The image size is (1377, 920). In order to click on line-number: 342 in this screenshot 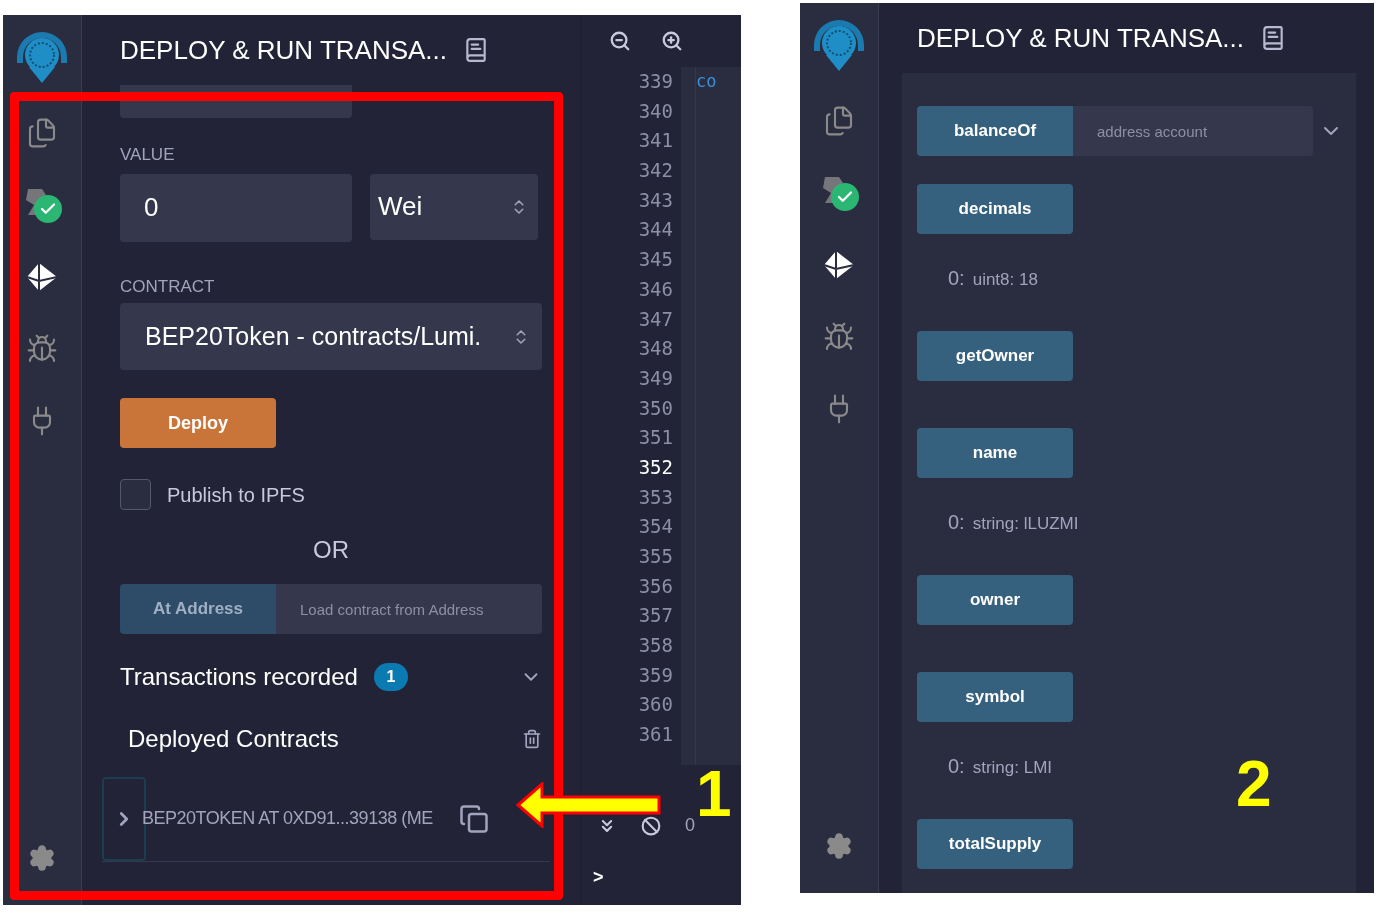, I will do `click(655, 171)`.